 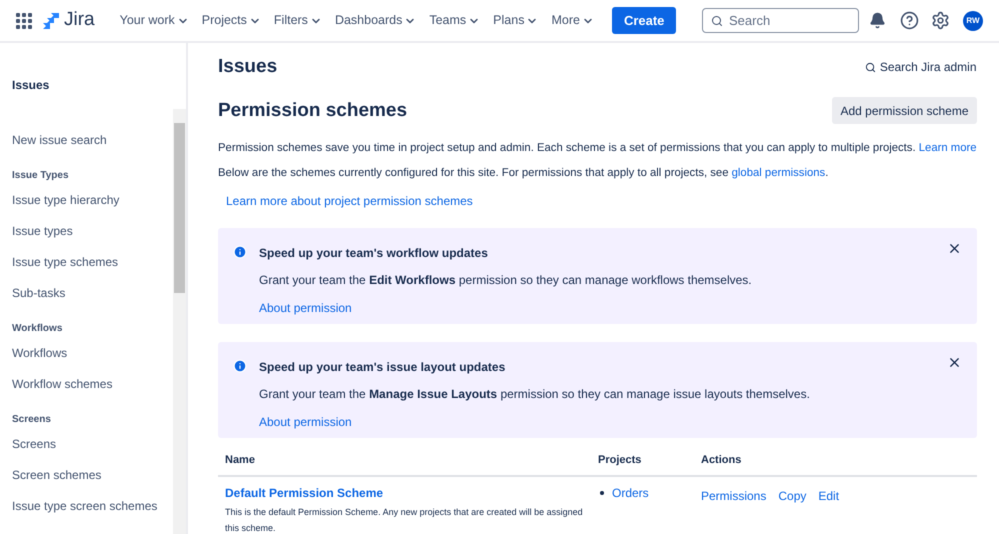 What do you see at coordinates (41, 176) in the screenshot?
I see `sidebar-group-heading: Issue Types` at bounding box center [41, 176].